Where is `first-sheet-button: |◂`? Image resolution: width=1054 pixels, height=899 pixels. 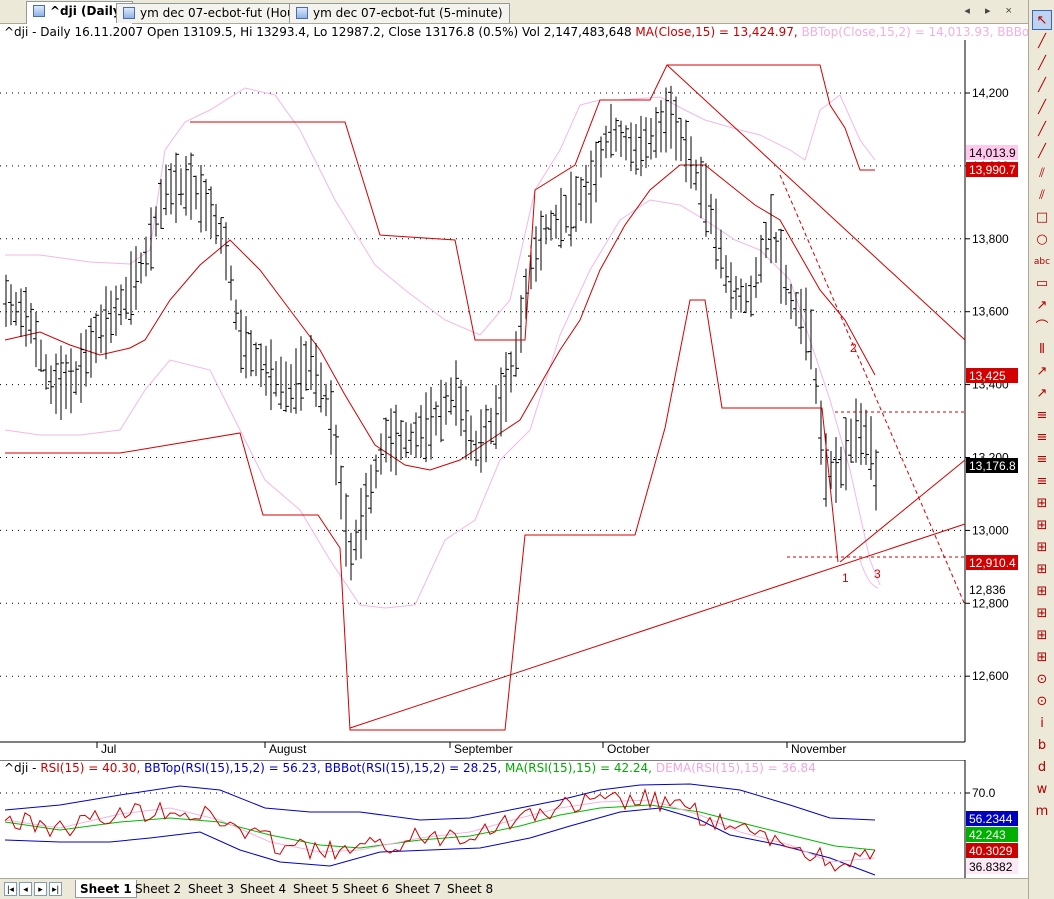 first-sheet-button: |◂ is located at coordinates (10, 889).